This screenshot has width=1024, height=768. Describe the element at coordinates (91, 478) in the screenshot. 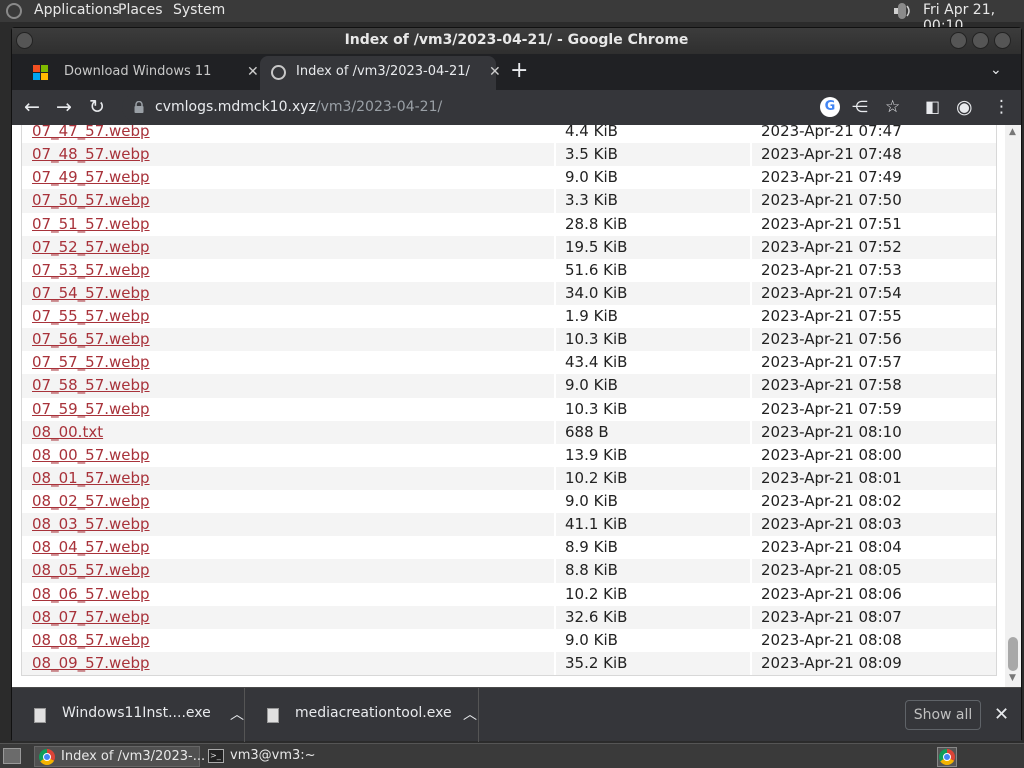

I see `file-link: 08_01_57.webp` at that location.